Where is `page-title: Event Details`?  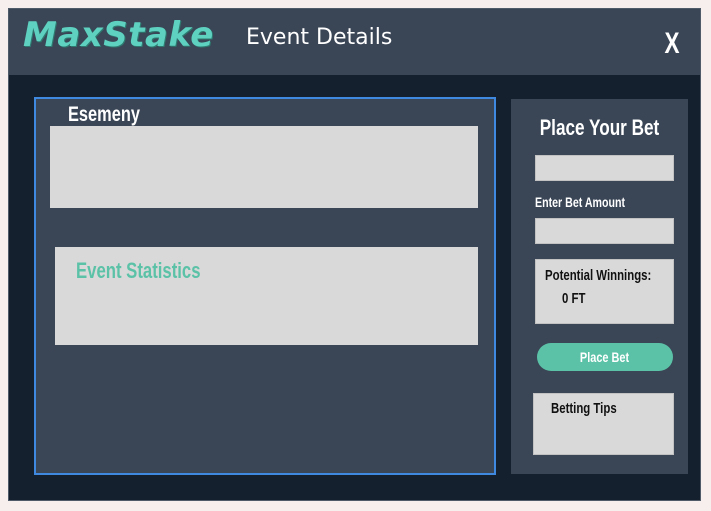
page-title: Event Details is located at coordinates (319, 37).